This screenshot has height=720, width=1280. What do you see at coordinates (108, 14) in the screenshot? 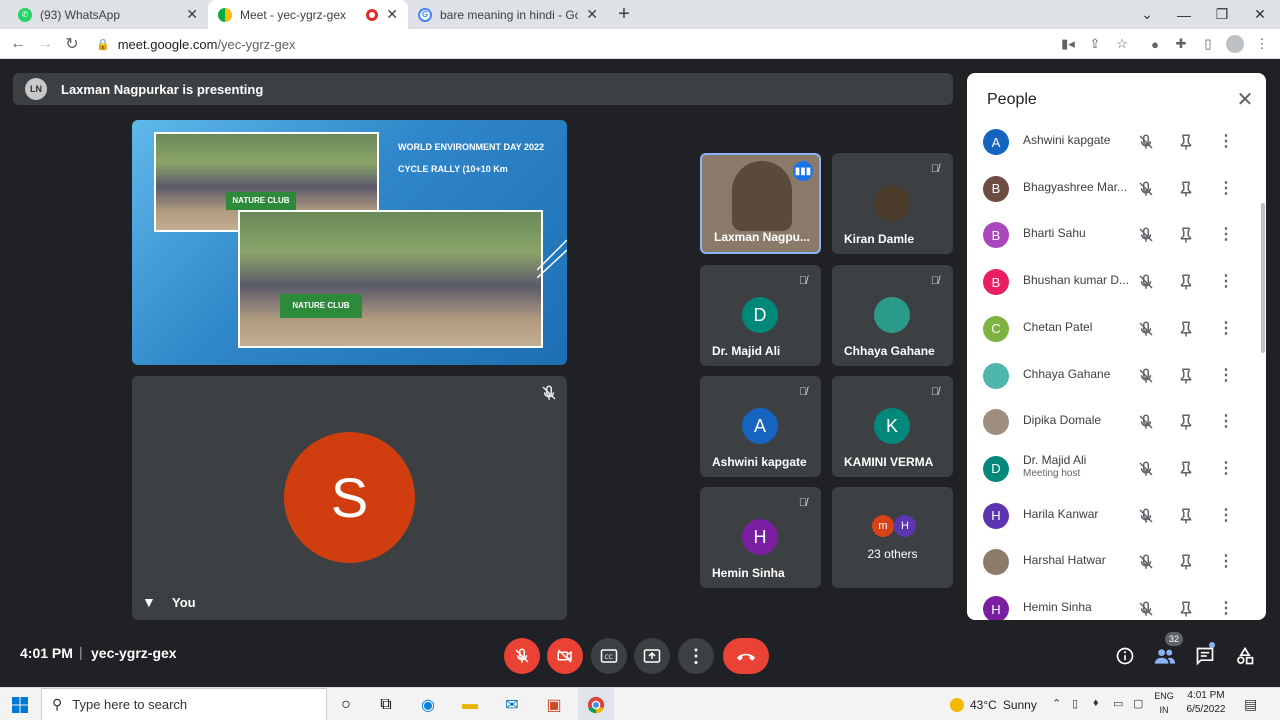
I see `tab-whatsapp: ✆ (93) WhatsApp ✕` at bounding box center [108, 14].